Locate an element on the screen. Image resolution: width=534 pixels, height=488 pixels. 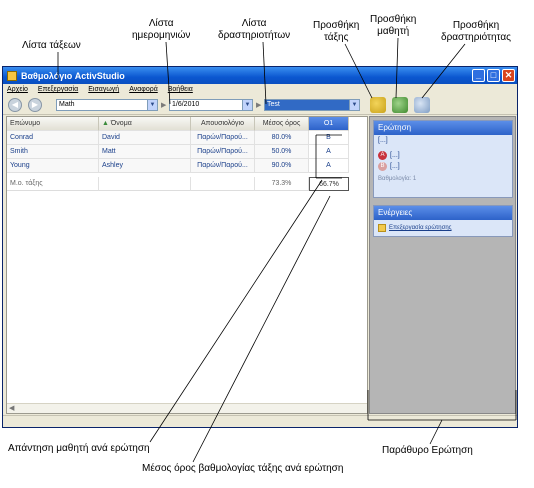
callout-date-list: Λίστα ημερομηνιών is located at coordinates (161, 30).